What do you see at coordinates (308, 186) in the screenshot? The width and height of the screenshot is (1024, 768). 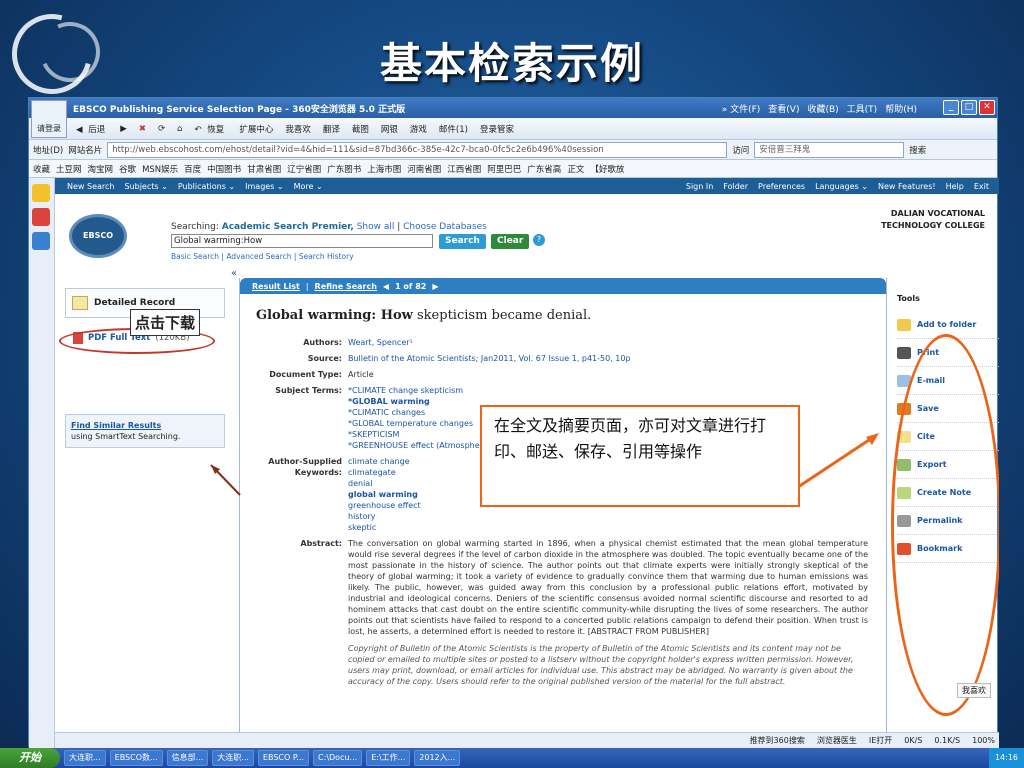 I see `nav-more: More ⌄` at bounding box center [308, 186].